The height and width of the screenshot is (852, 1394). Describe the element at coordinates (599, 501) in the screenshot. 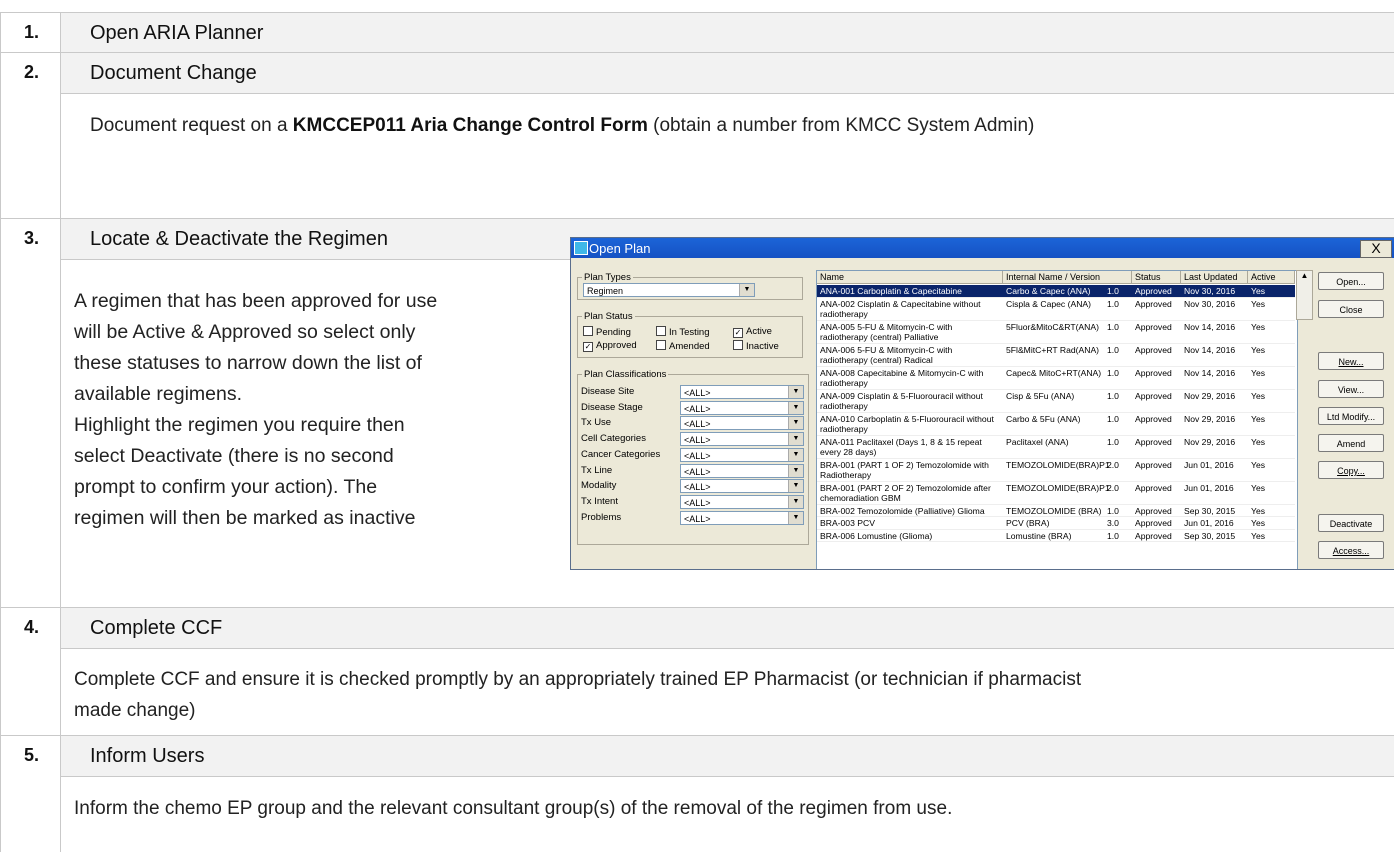

I see `classification-label: Tx Intent` at that location.